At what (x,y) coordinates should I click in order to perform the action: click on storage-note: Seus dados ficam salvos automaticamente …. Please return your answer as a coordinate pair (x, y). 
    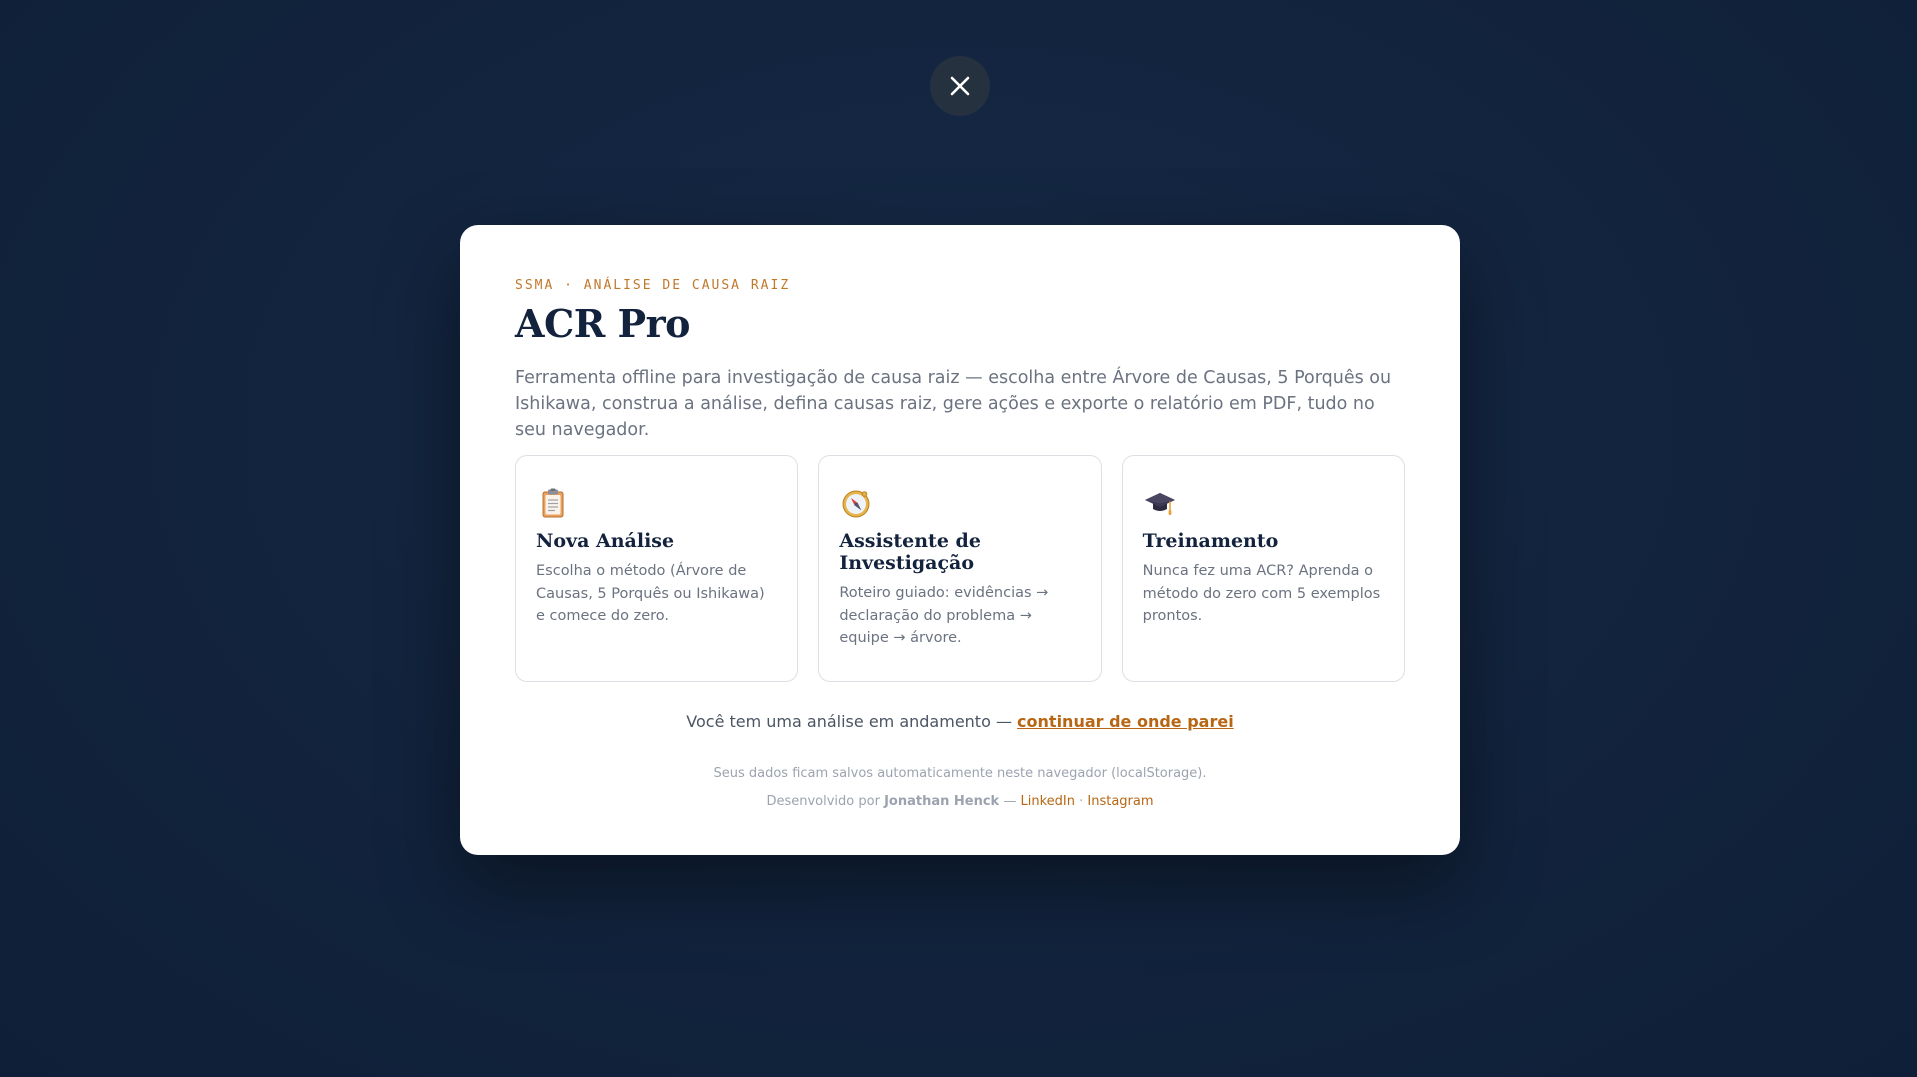
    Looking at the image, I should click on (960, 773).